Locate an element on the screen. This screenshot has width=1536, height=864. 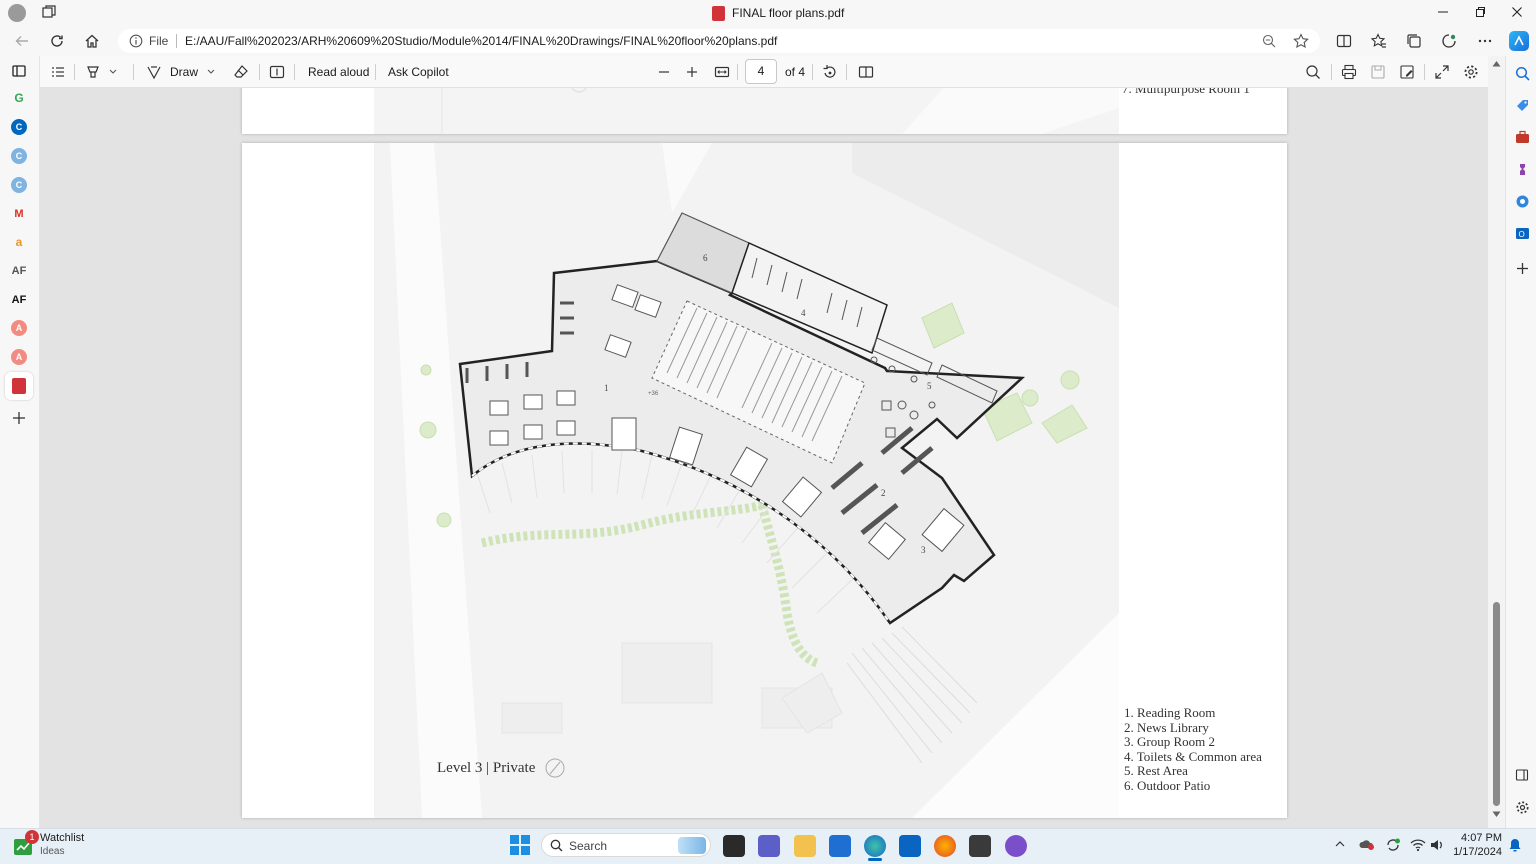
workspaces-icon is located at coordinates (49, 12).